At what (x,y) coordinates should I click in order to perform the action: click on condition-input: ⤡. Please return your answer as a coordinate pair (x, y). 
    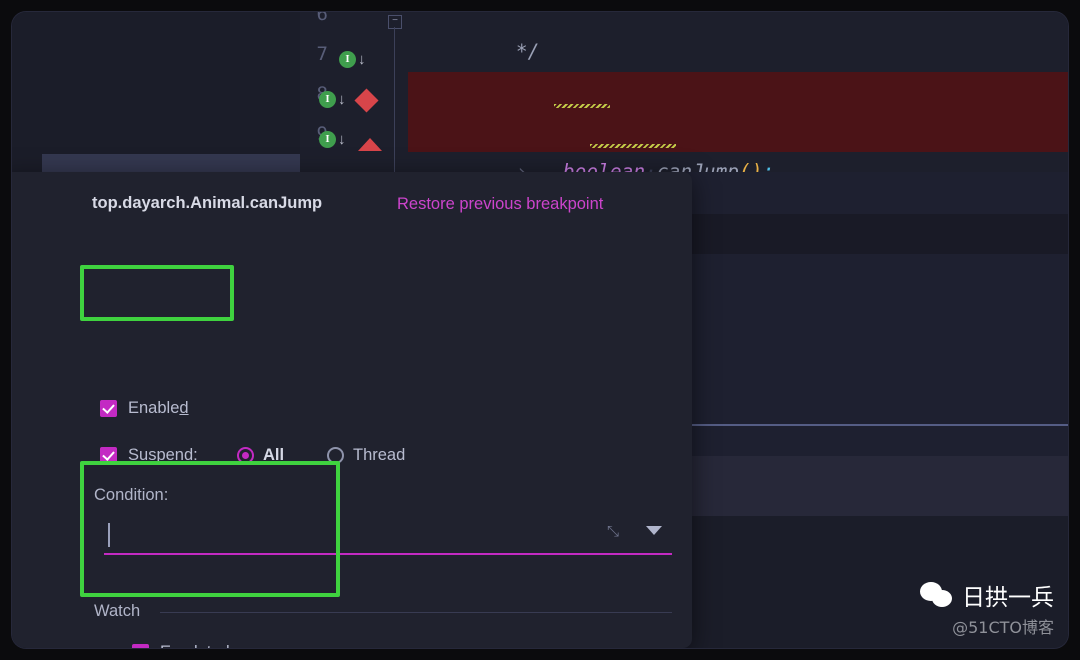
    Looking at the image, I should click on (388, 536).